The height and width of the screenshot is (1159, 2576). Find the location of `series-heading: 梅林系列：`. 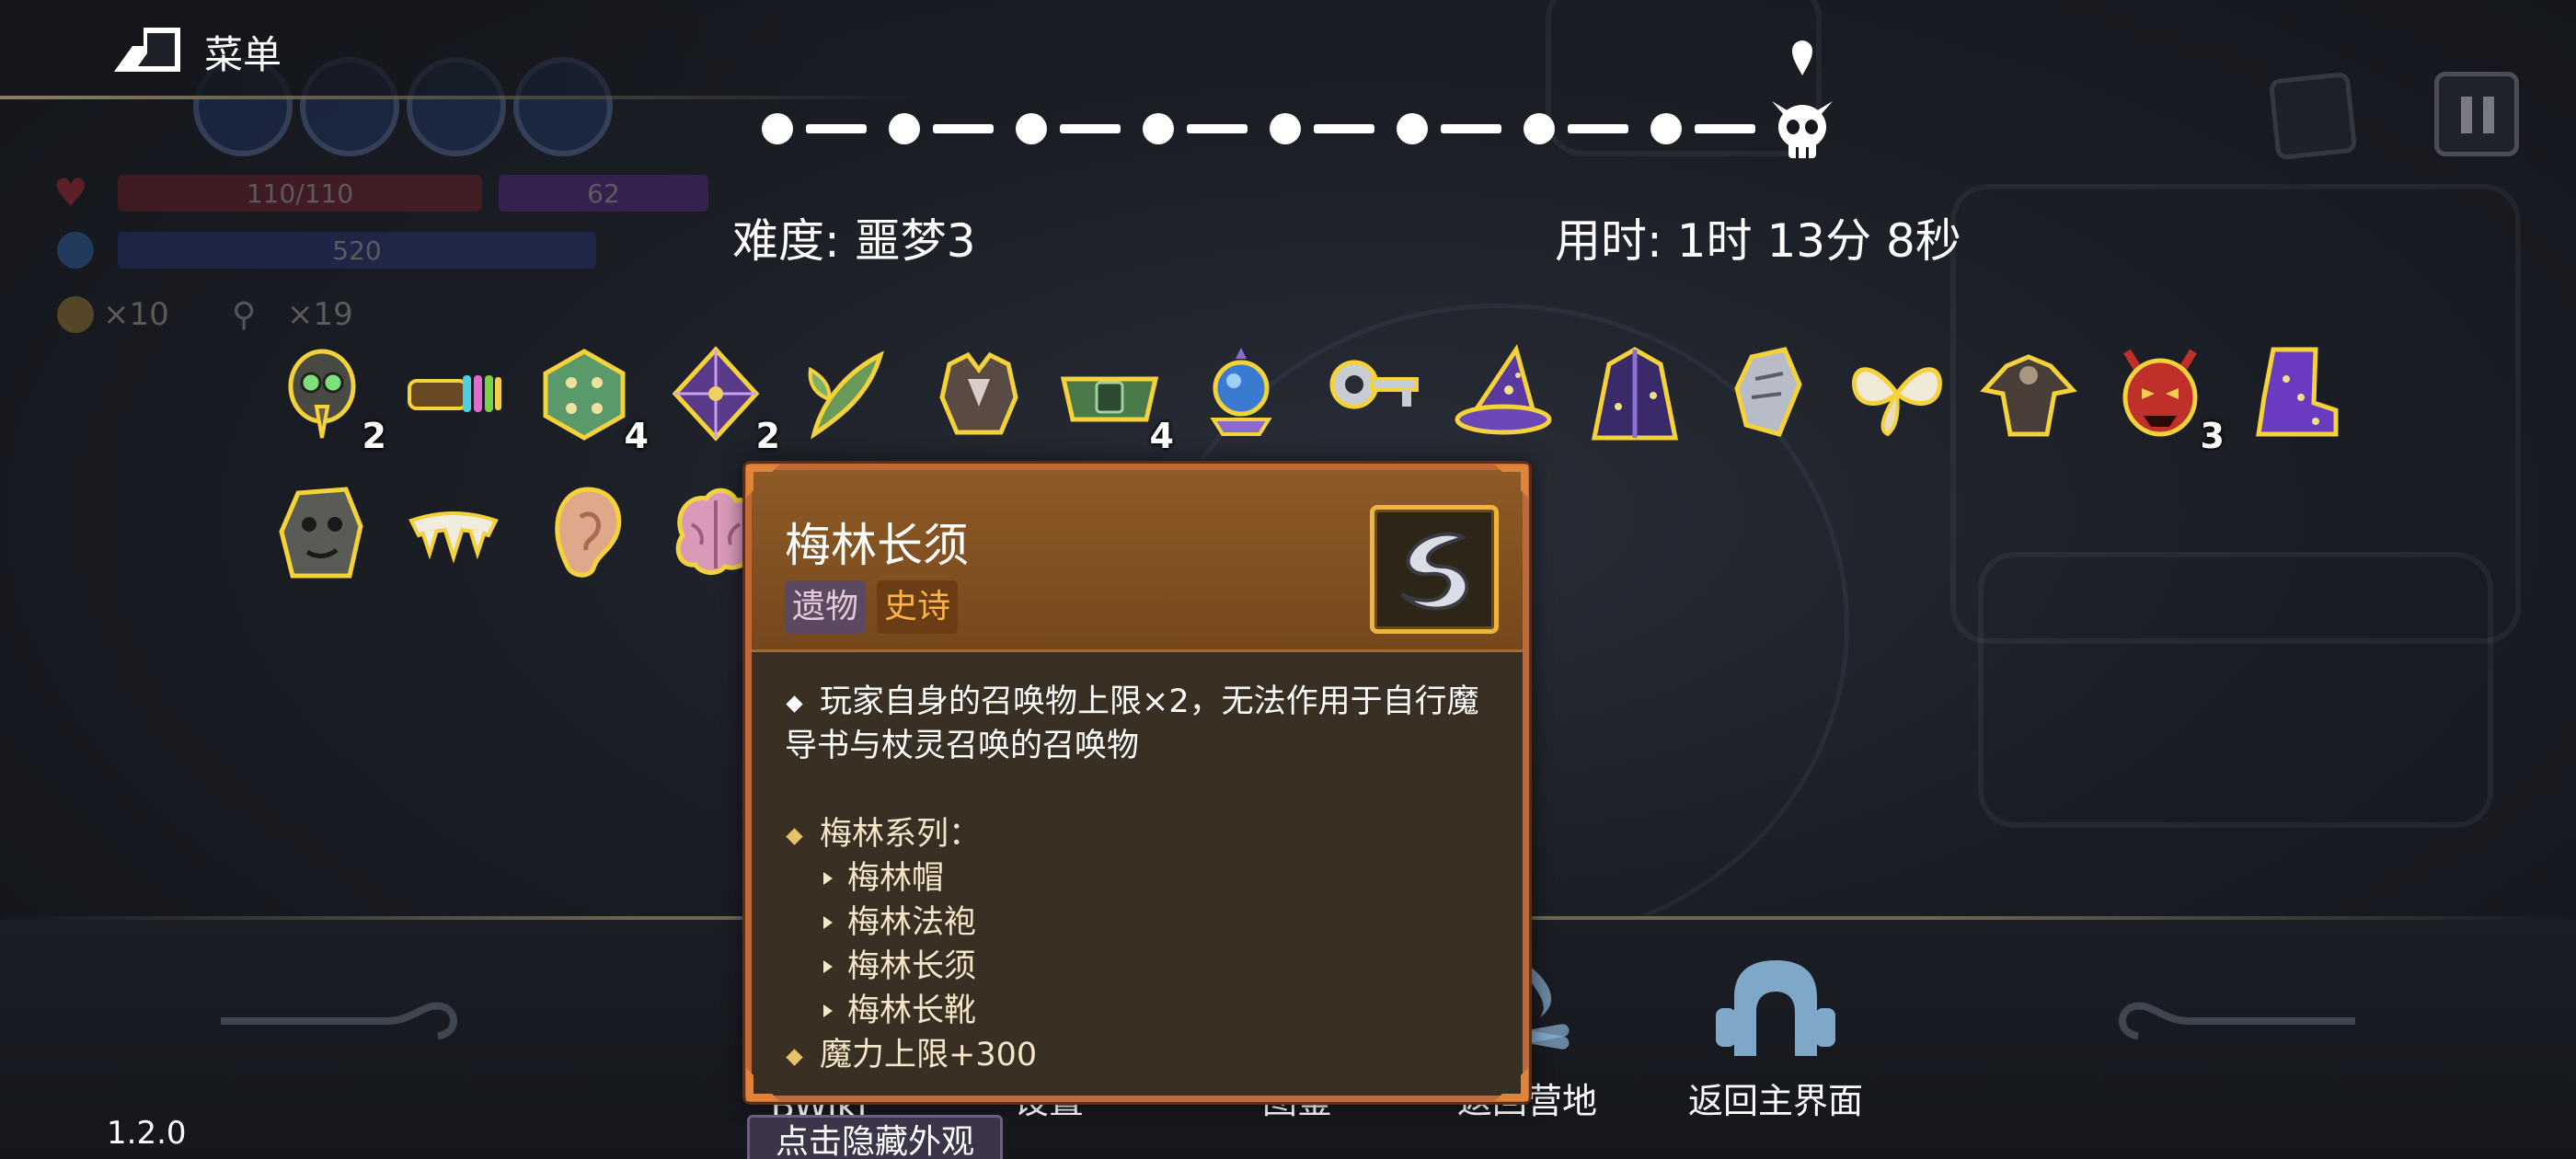

series-heading: 梅林系列： is located at coordinates (1143, 834).